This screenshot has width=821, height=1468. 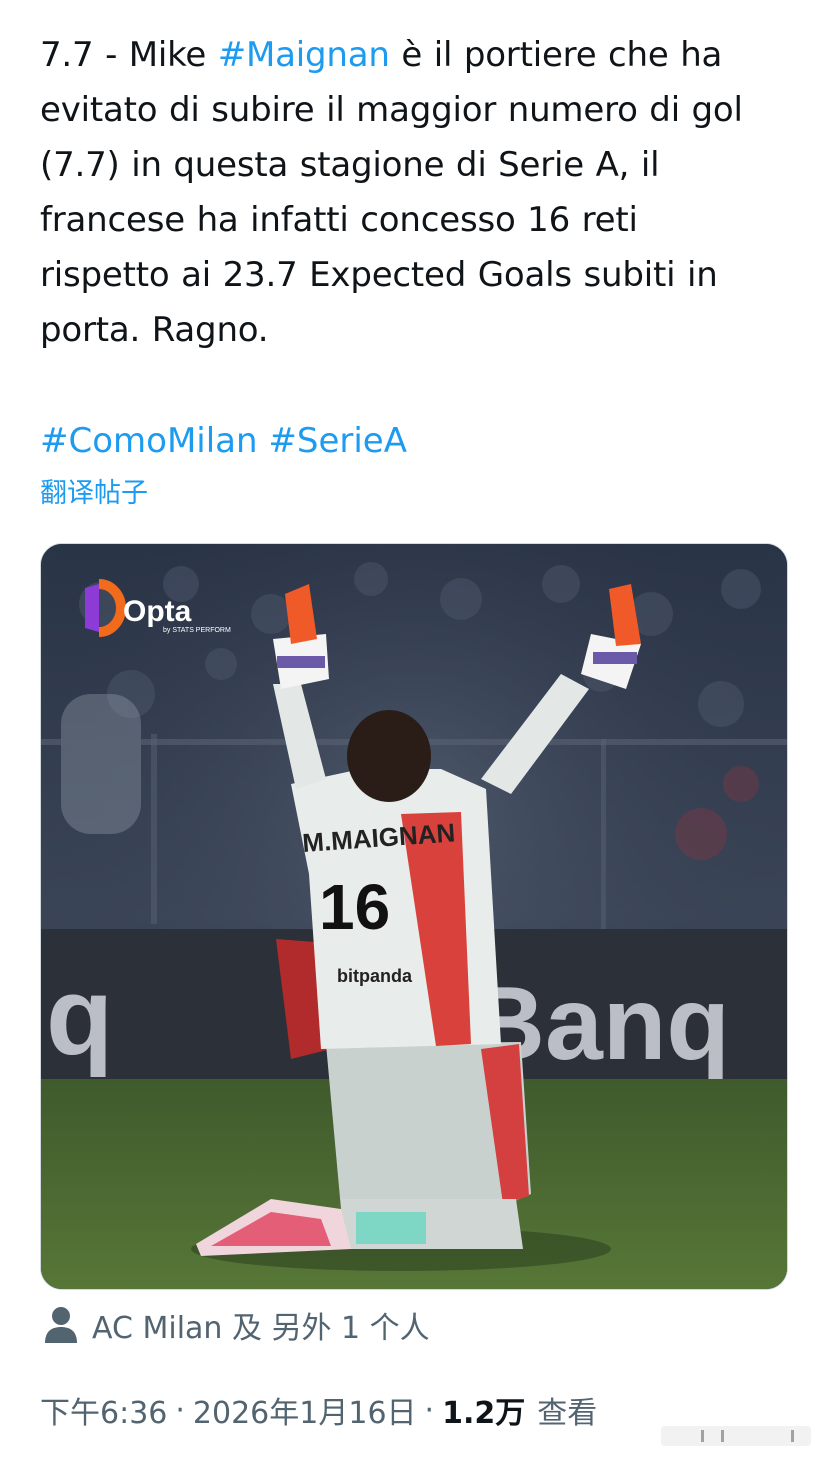 I want to click on hashtag-maignan-link: #Maignan, so click(x=304, y=55).